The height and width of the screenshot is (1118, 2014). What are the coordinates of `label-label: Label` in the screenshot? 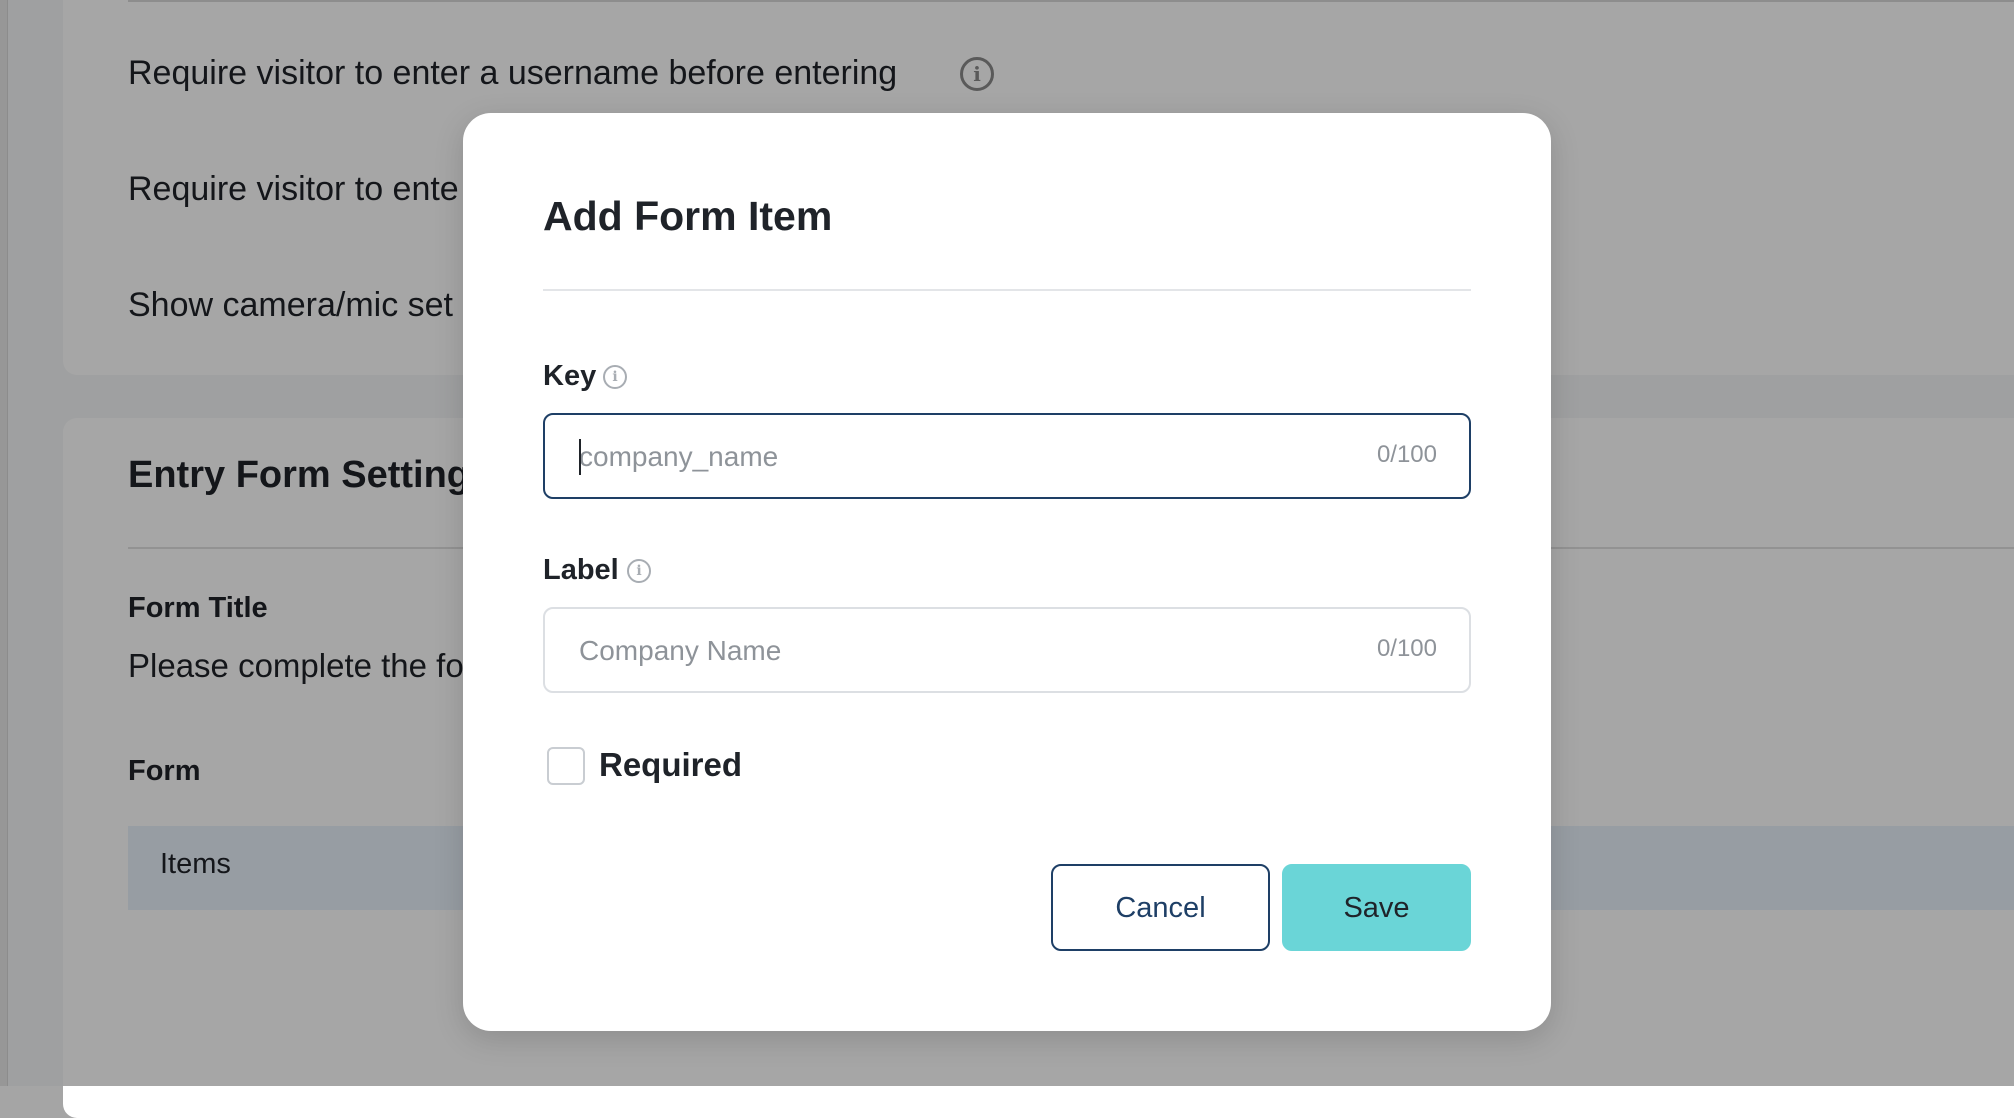 It's located at (581, 570).